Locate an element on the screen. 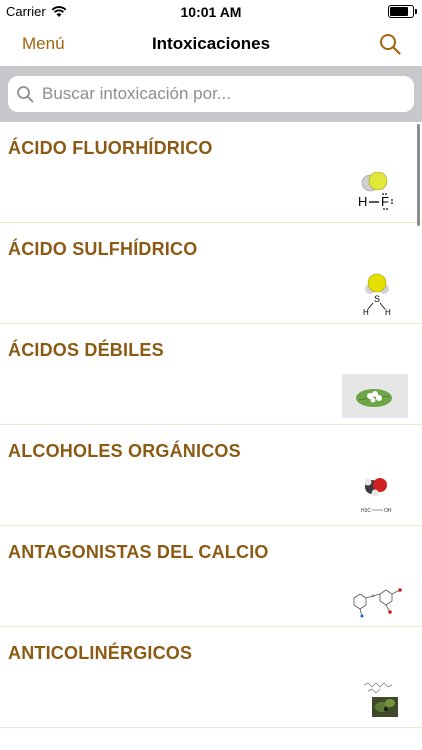 Image resolution: width=422 pixels, height=750 pixels. item-label: ÁCIDO SULFHÍDRICO is located at coordinates (103, 249).